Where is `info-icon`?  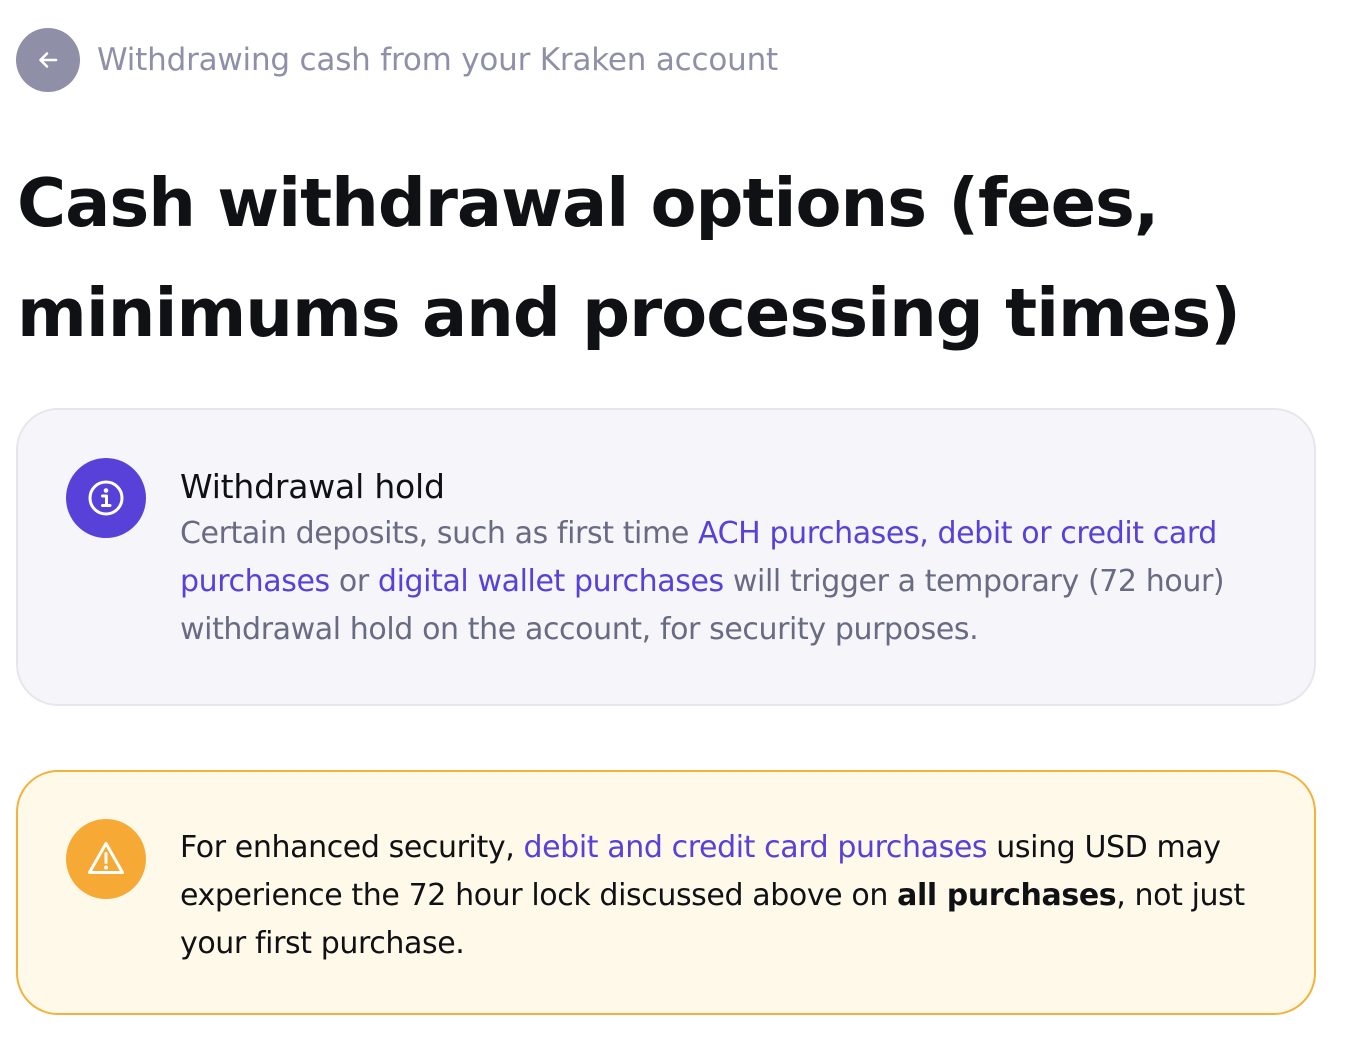 info-icon is located at coordinates (106, 498).